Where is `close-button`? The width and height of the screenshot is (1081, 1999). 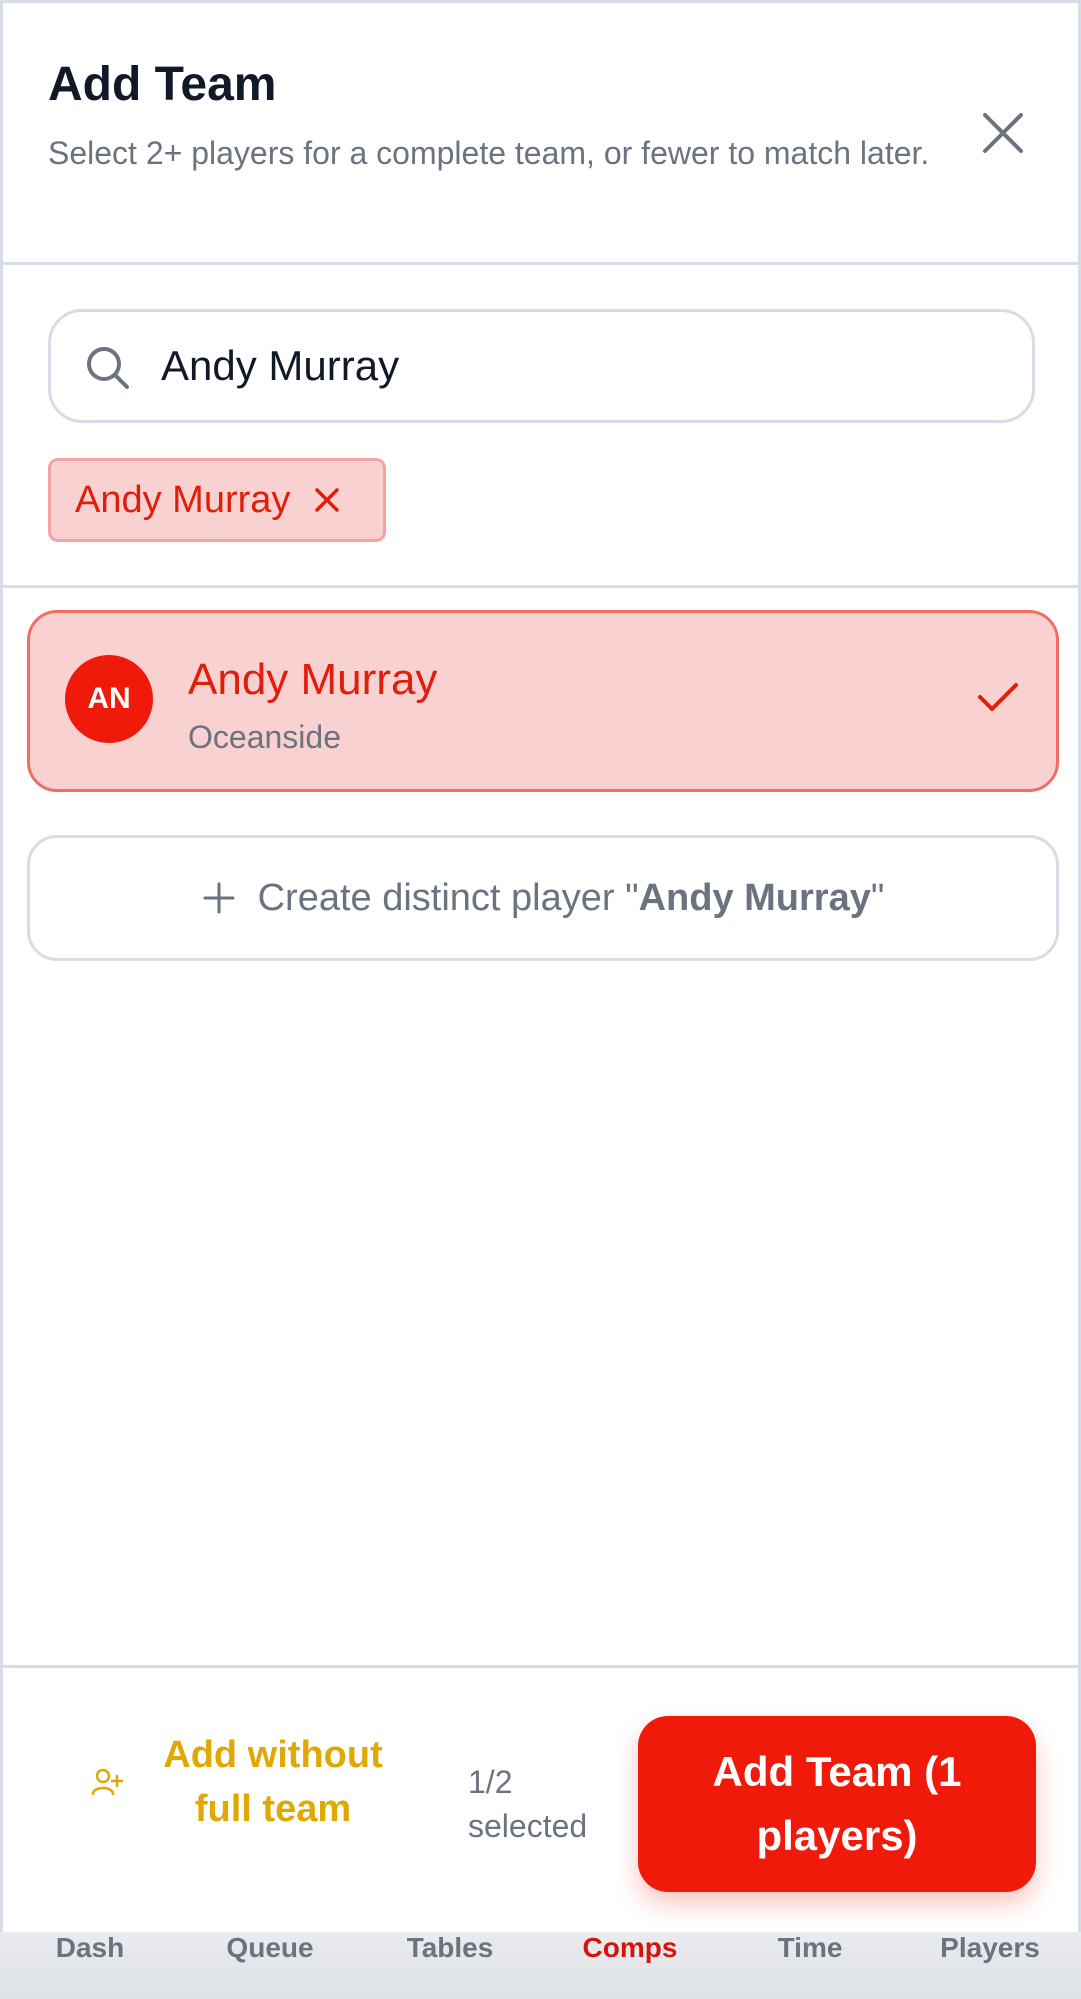 close-button is located at coordinates (1003, 133).